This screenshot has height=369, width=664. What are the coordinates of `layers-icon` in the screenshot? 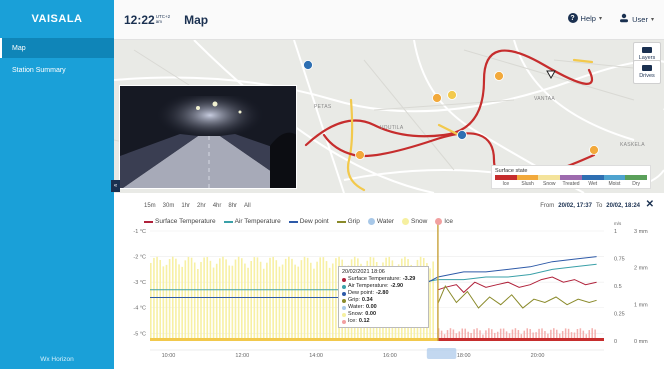 It's located at (647, 50).